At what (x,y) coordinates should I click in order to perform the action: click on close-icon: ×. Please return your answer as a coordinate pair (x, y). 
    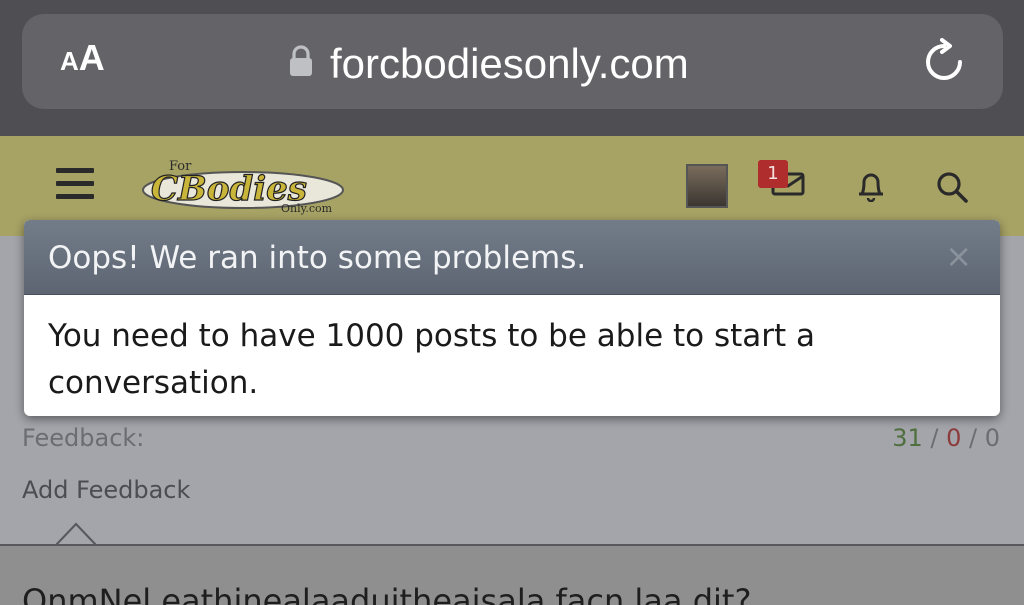
    Looking at the image, I should click on (958, 256).